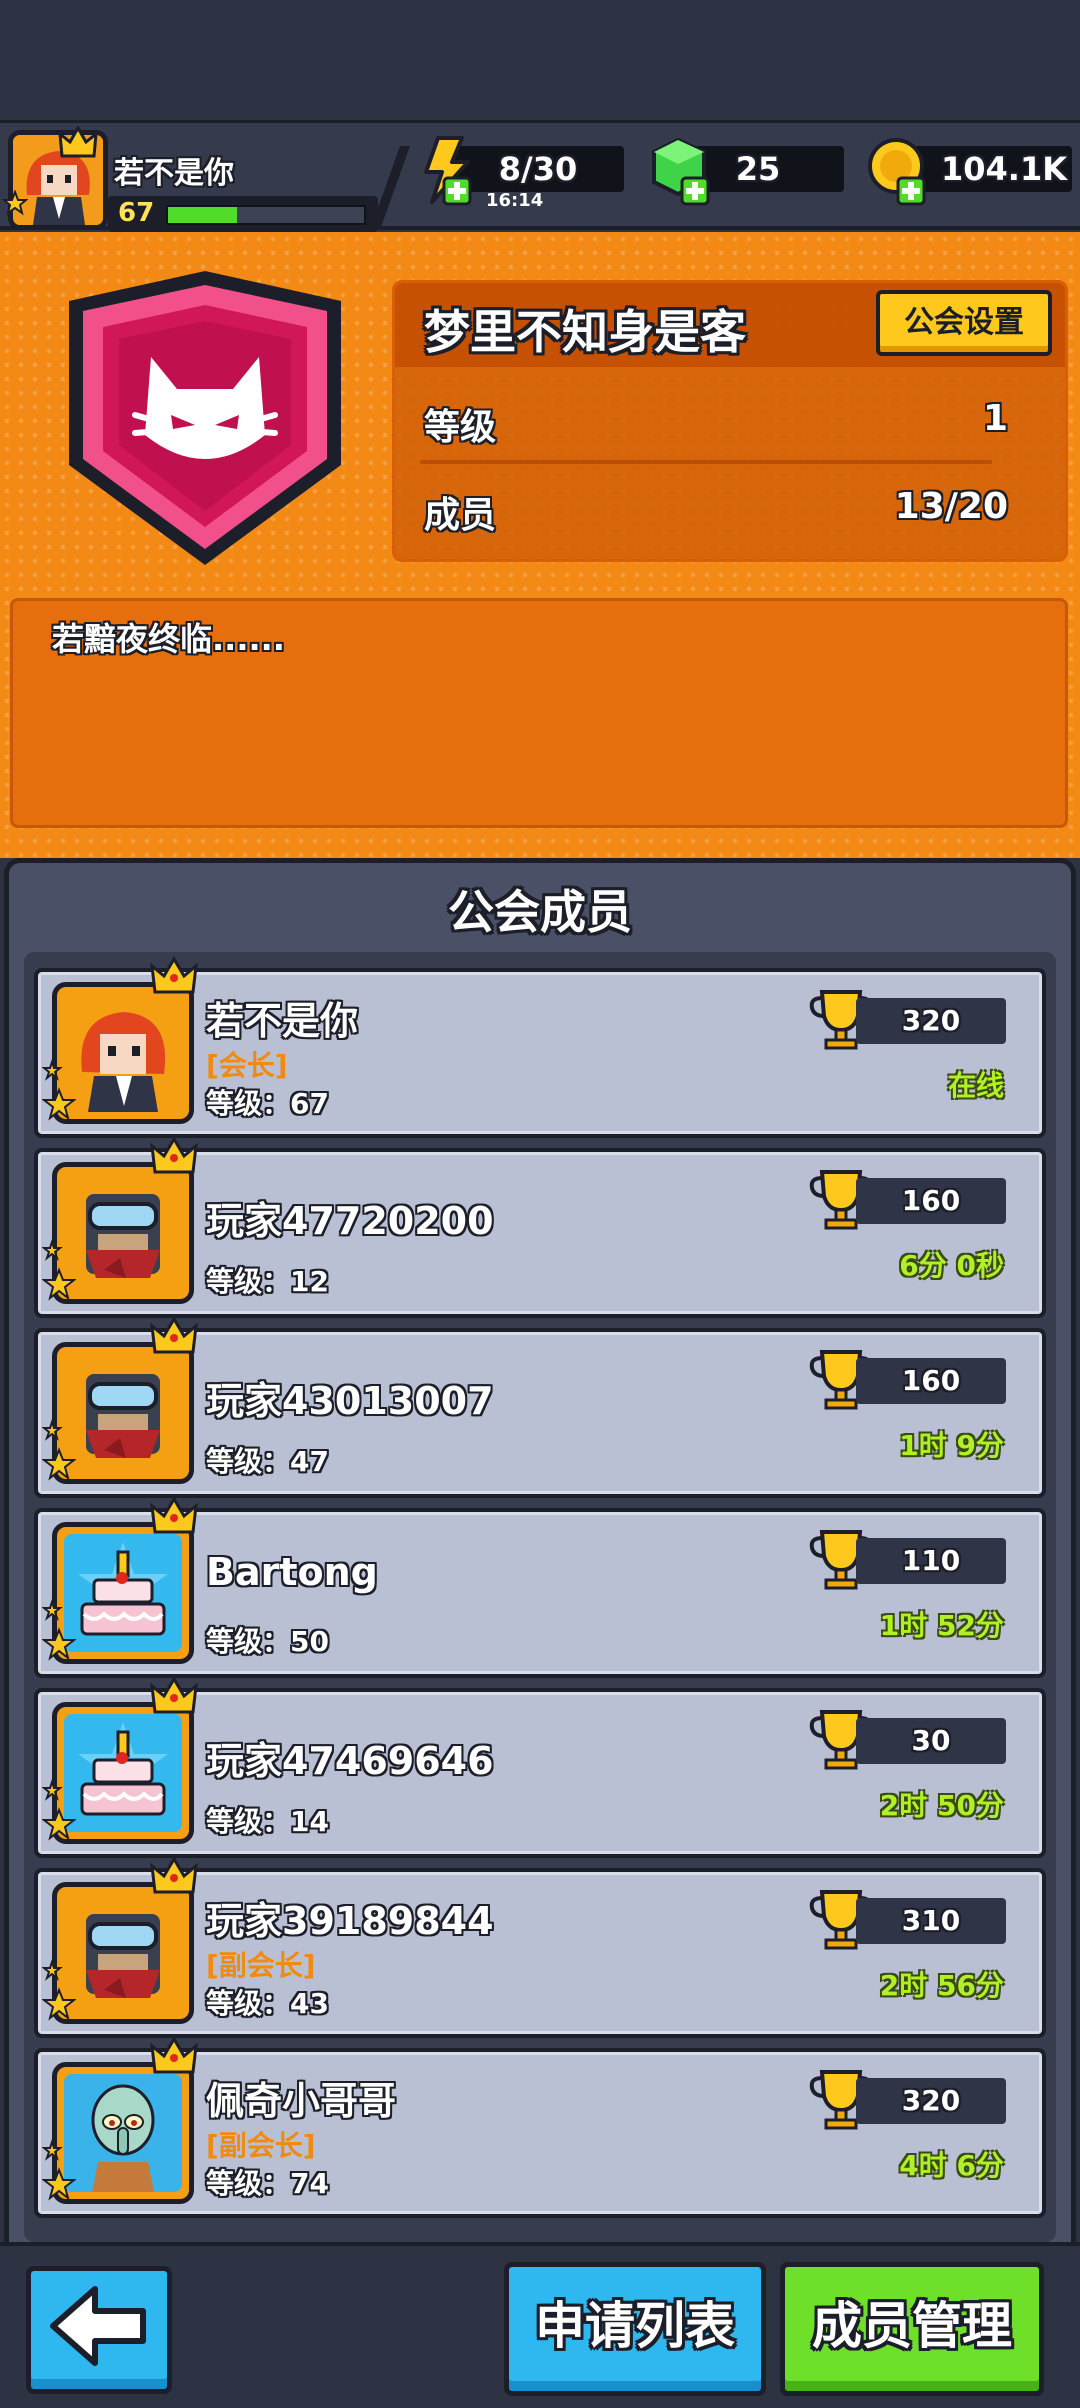 Image resolution: width=1080 pixels, height=2408 pixels. What do you see at coordinates (540, 1587) in the screenshot?
I see `member-row: Bartong 等级：50 110 1时 52分` at bounding box center [540, 1587].